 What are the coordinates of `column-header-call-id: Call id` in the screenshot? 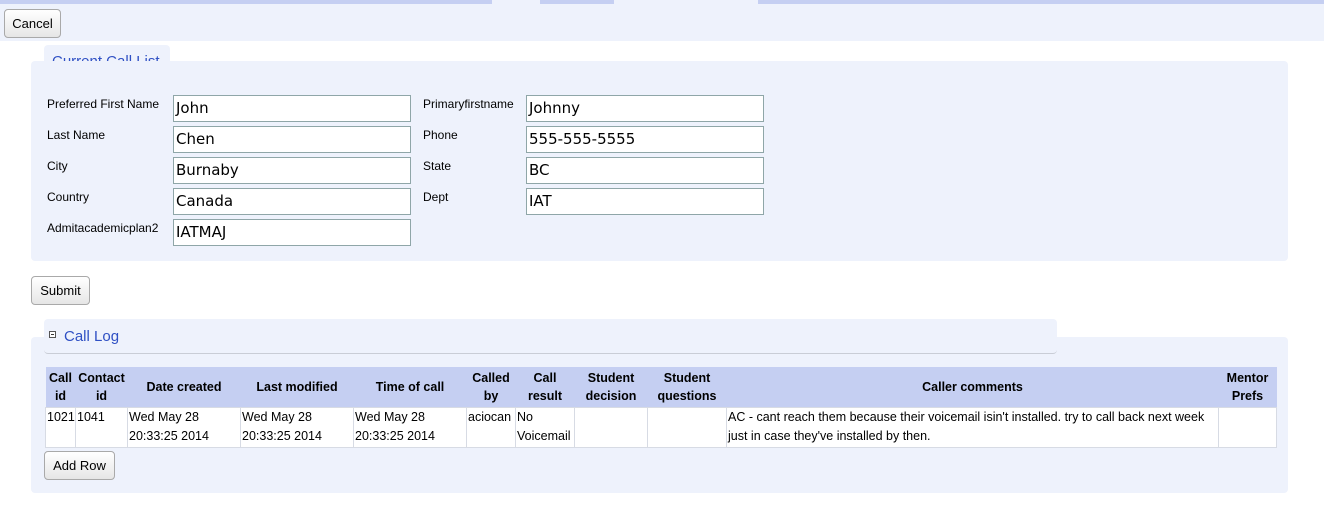 It's located at (60, 387).